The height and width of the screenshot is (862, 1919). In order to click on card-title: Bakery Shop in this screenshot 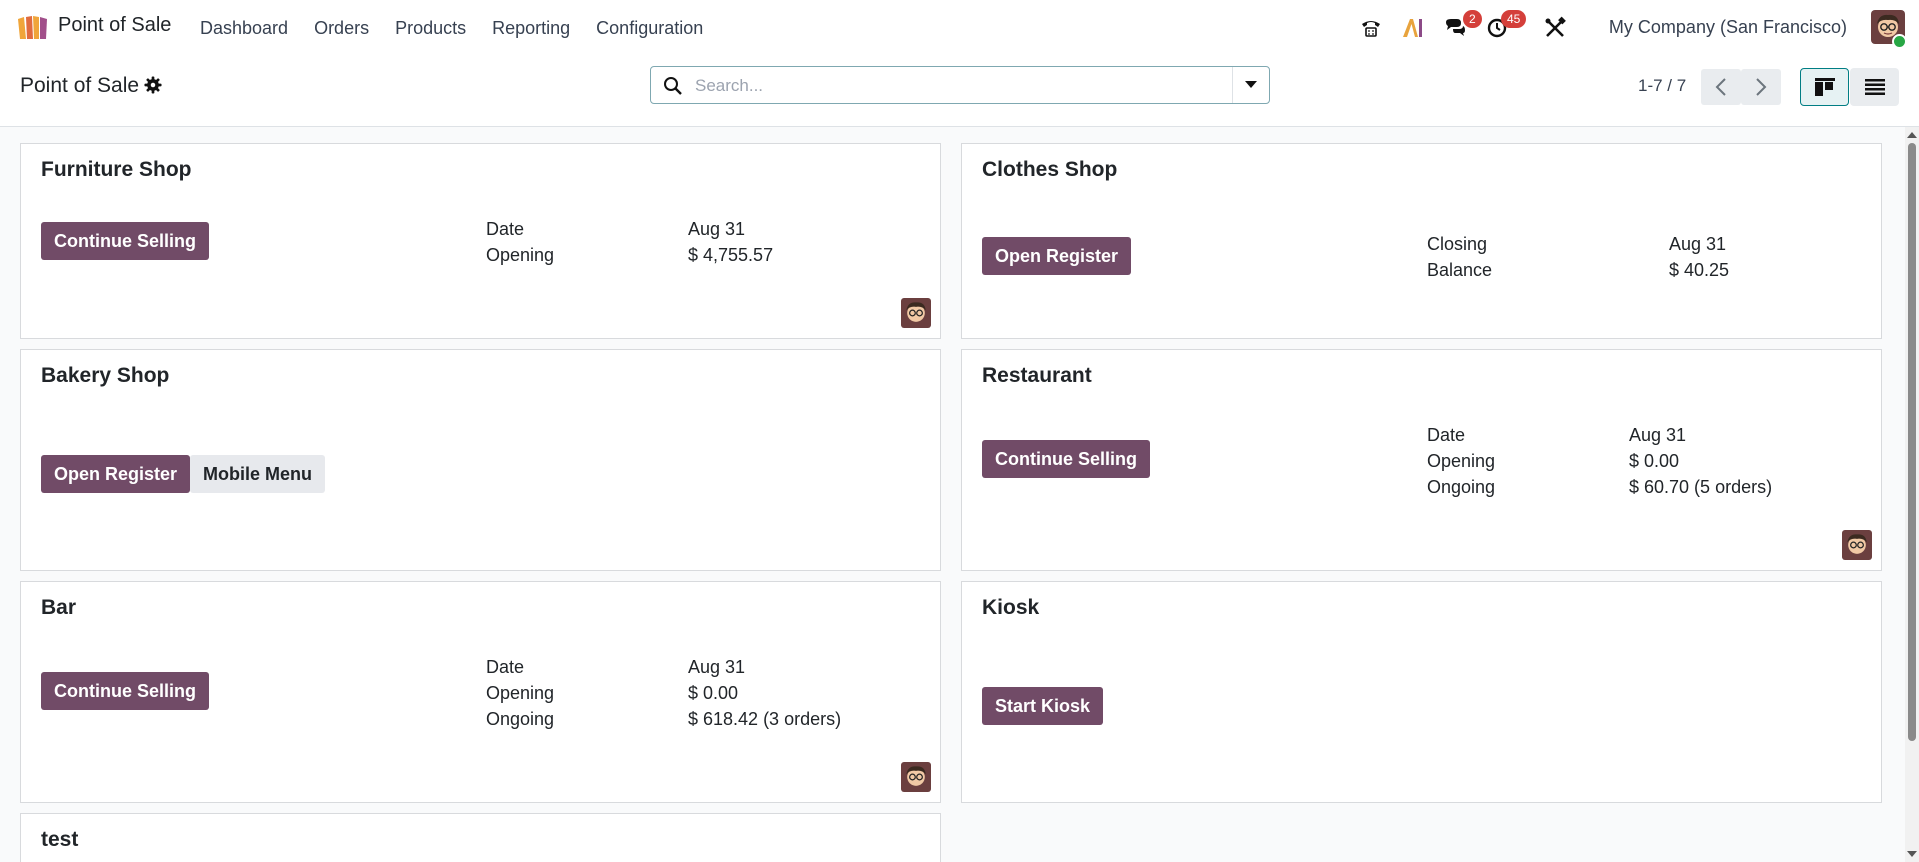, I will do `click(105, 375)`.